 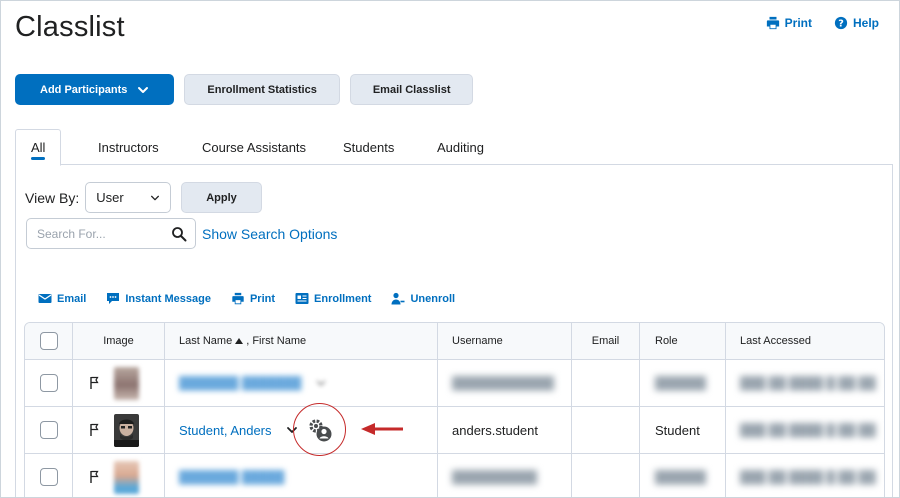 I want to click on add-participants-button: Add Participants, so click(x=95, y=89).